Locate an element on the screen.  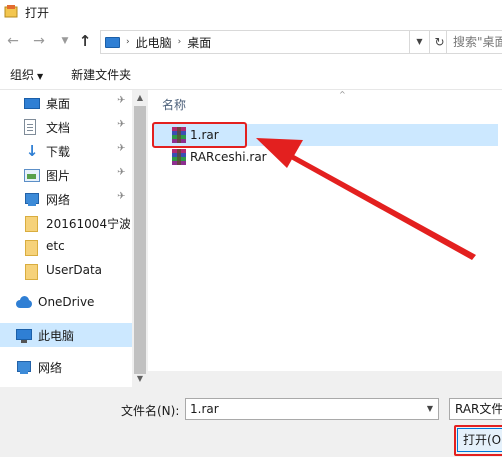
file-name: RARceshi.rar is located at coordinates (228, 157).